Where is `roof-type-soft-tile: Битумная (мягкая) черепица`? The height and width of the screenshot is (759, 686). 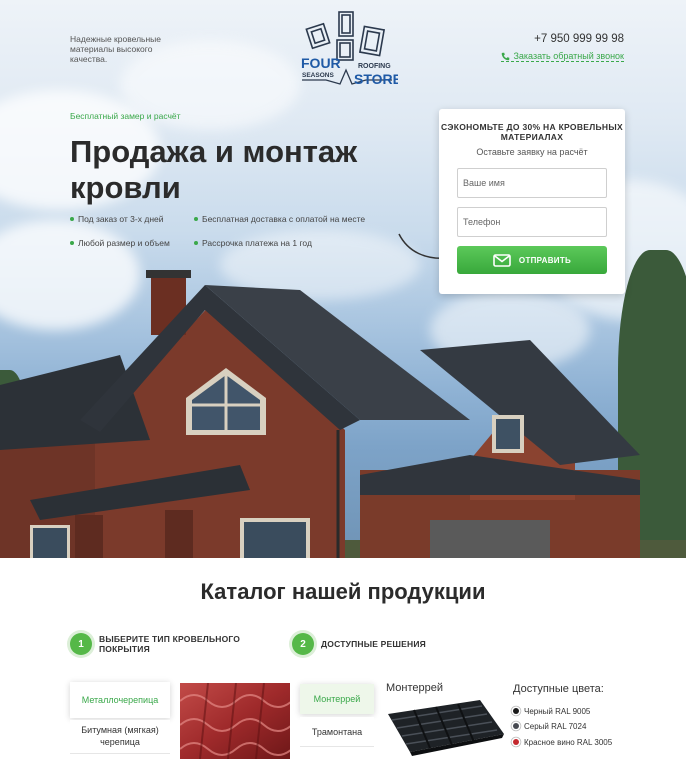
roof-type-soft-tile: Битумная (мягкая) черепица is located at coordinates (120, 737).